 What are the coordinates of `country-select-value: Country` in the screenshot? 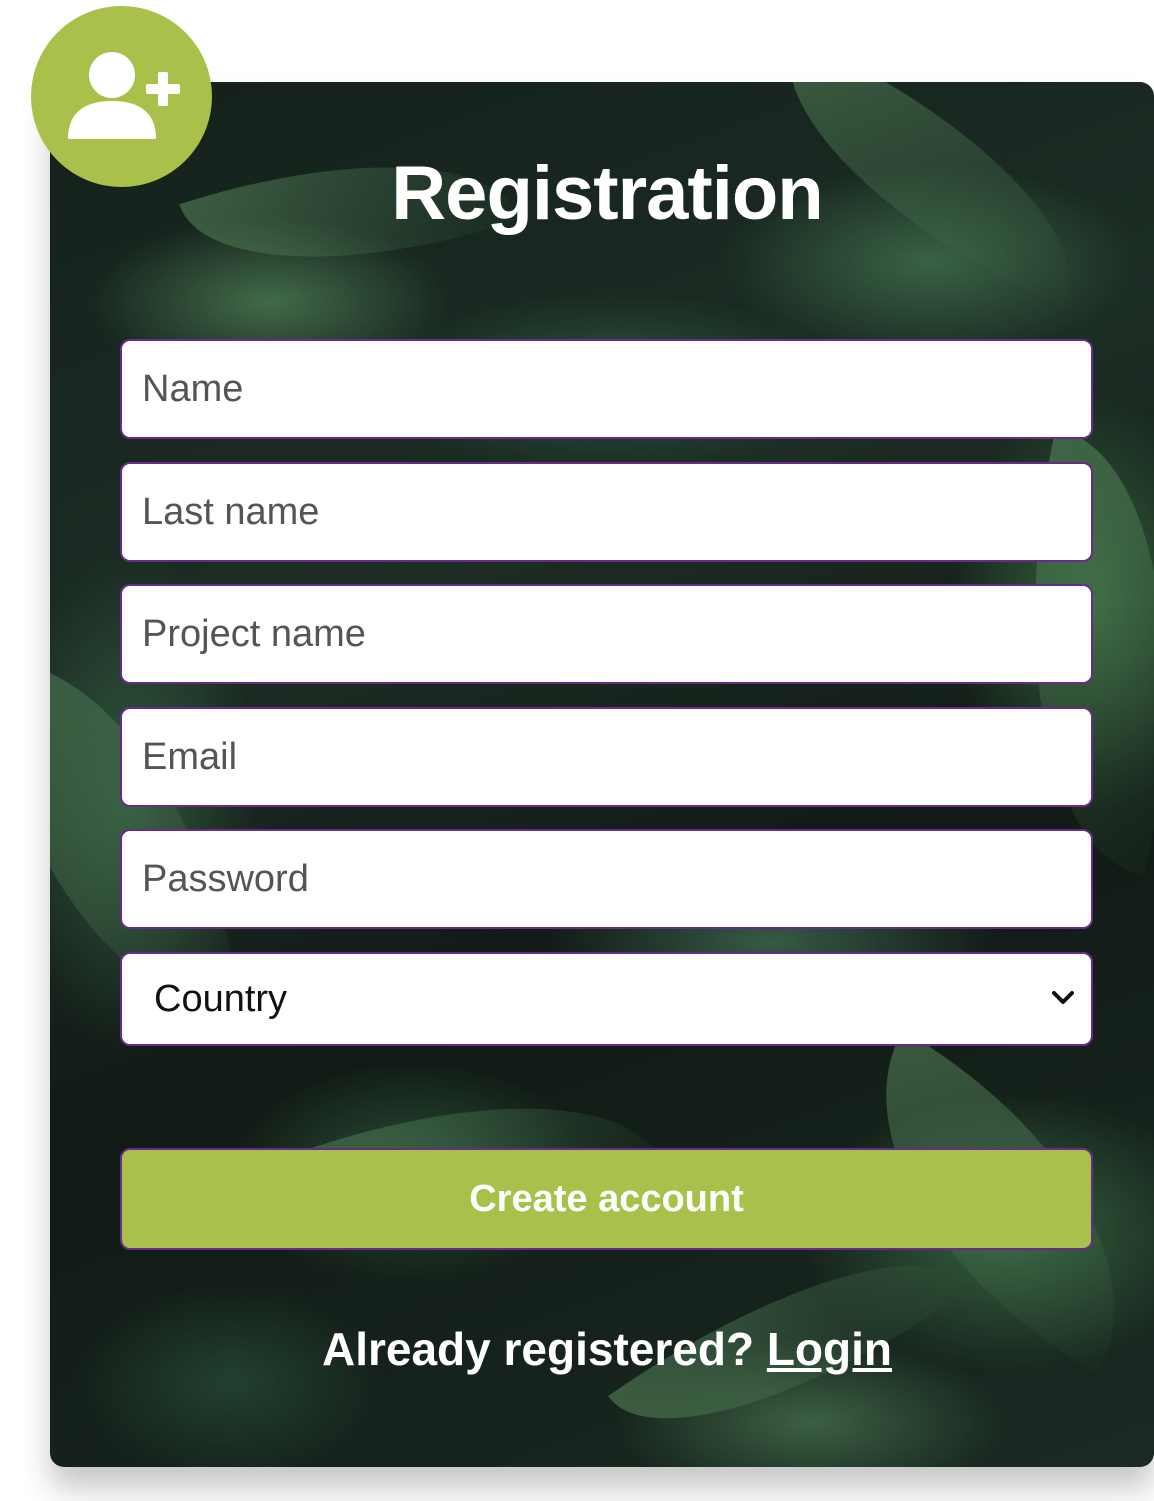 It's located at (221, 998).